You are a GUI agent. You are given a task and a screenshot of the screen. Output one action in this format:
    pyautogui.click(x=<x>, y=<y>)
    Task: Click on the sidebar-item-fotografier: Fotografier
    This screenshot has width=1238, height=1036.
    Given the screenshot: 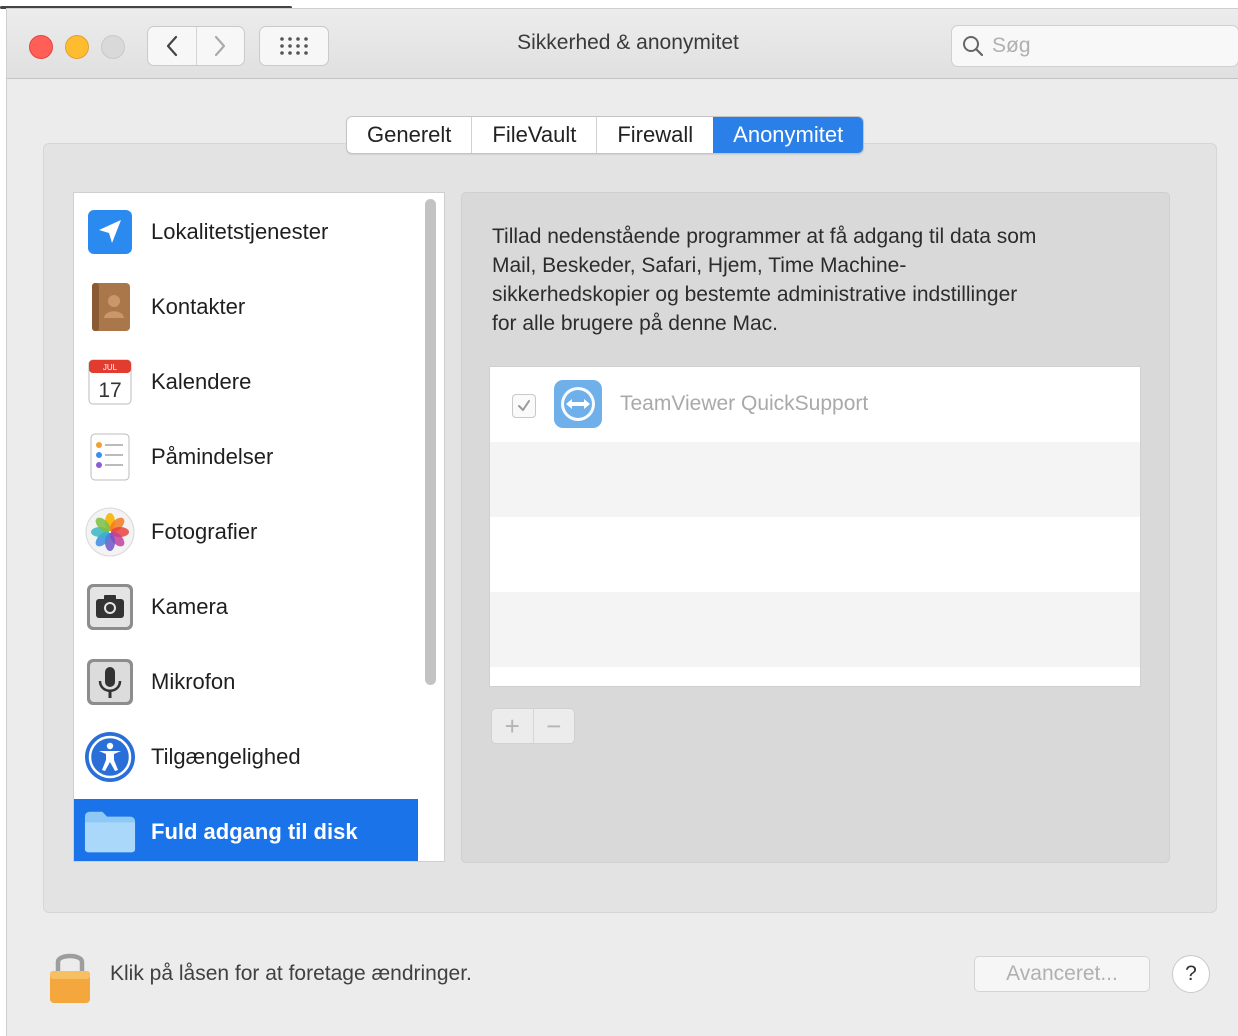 What is the action you would take?
    pyautogui.click(x=246, y=531)
    